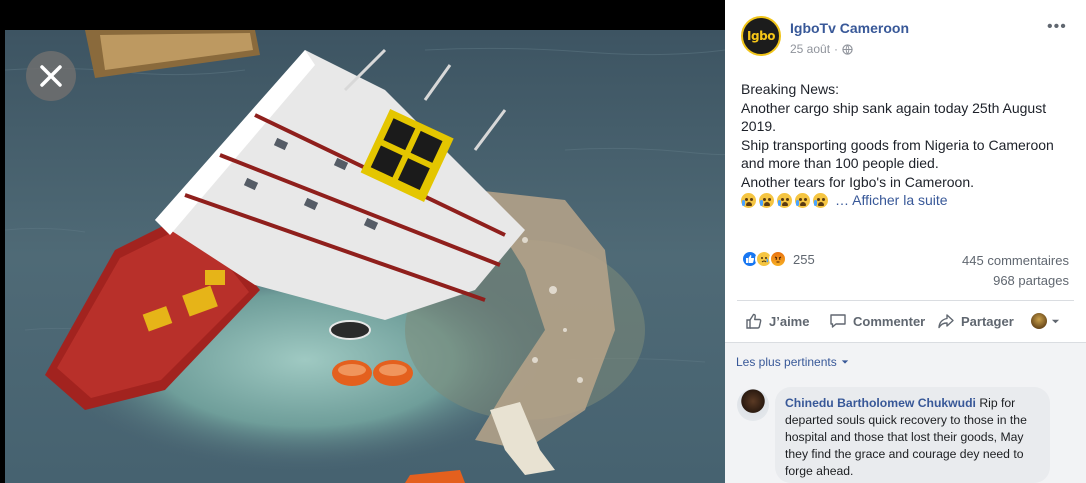 The image size is (1086, 483). What do you see at coordinates (838, 321) in the screenshot?
I see `comment-icon` at bounding box center [838, 321].